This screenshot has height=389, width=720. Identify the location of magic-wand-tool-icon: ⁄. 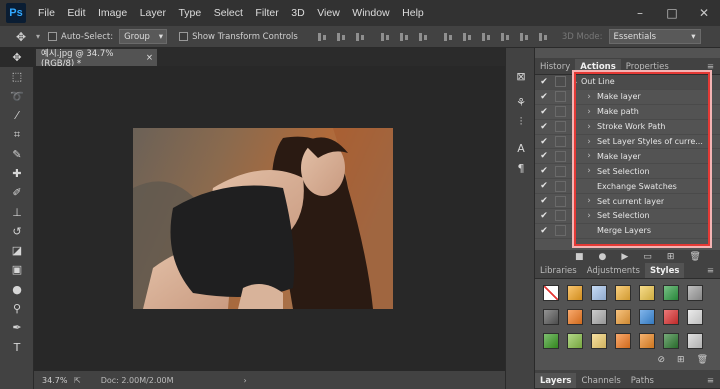
(17, 115).